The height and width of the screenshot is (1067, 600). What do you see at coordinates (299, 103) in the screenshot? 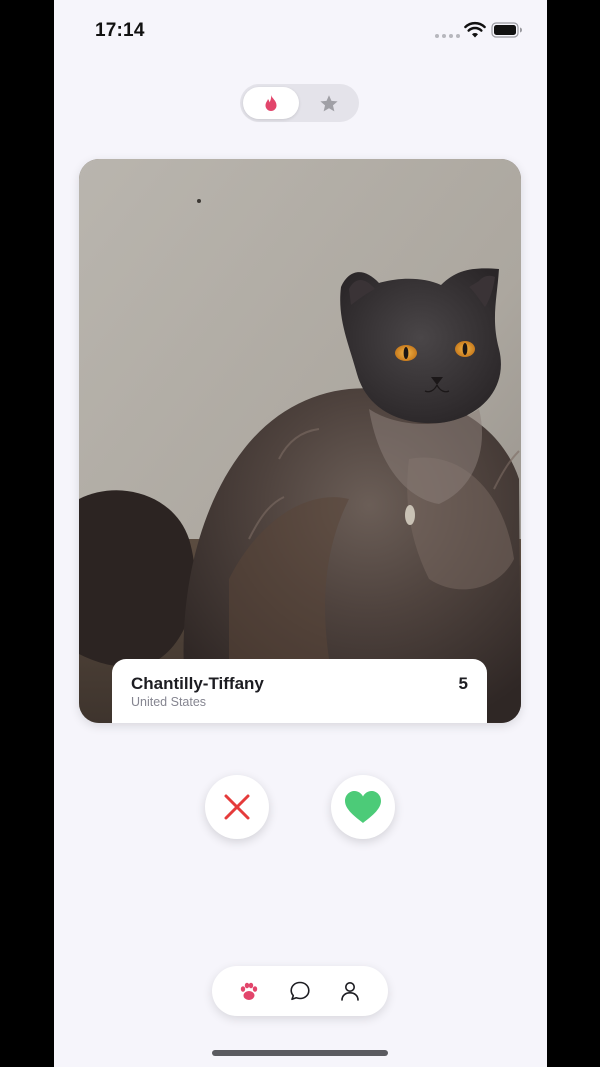
I see `mode-switch` at bounding box center [299, 103].